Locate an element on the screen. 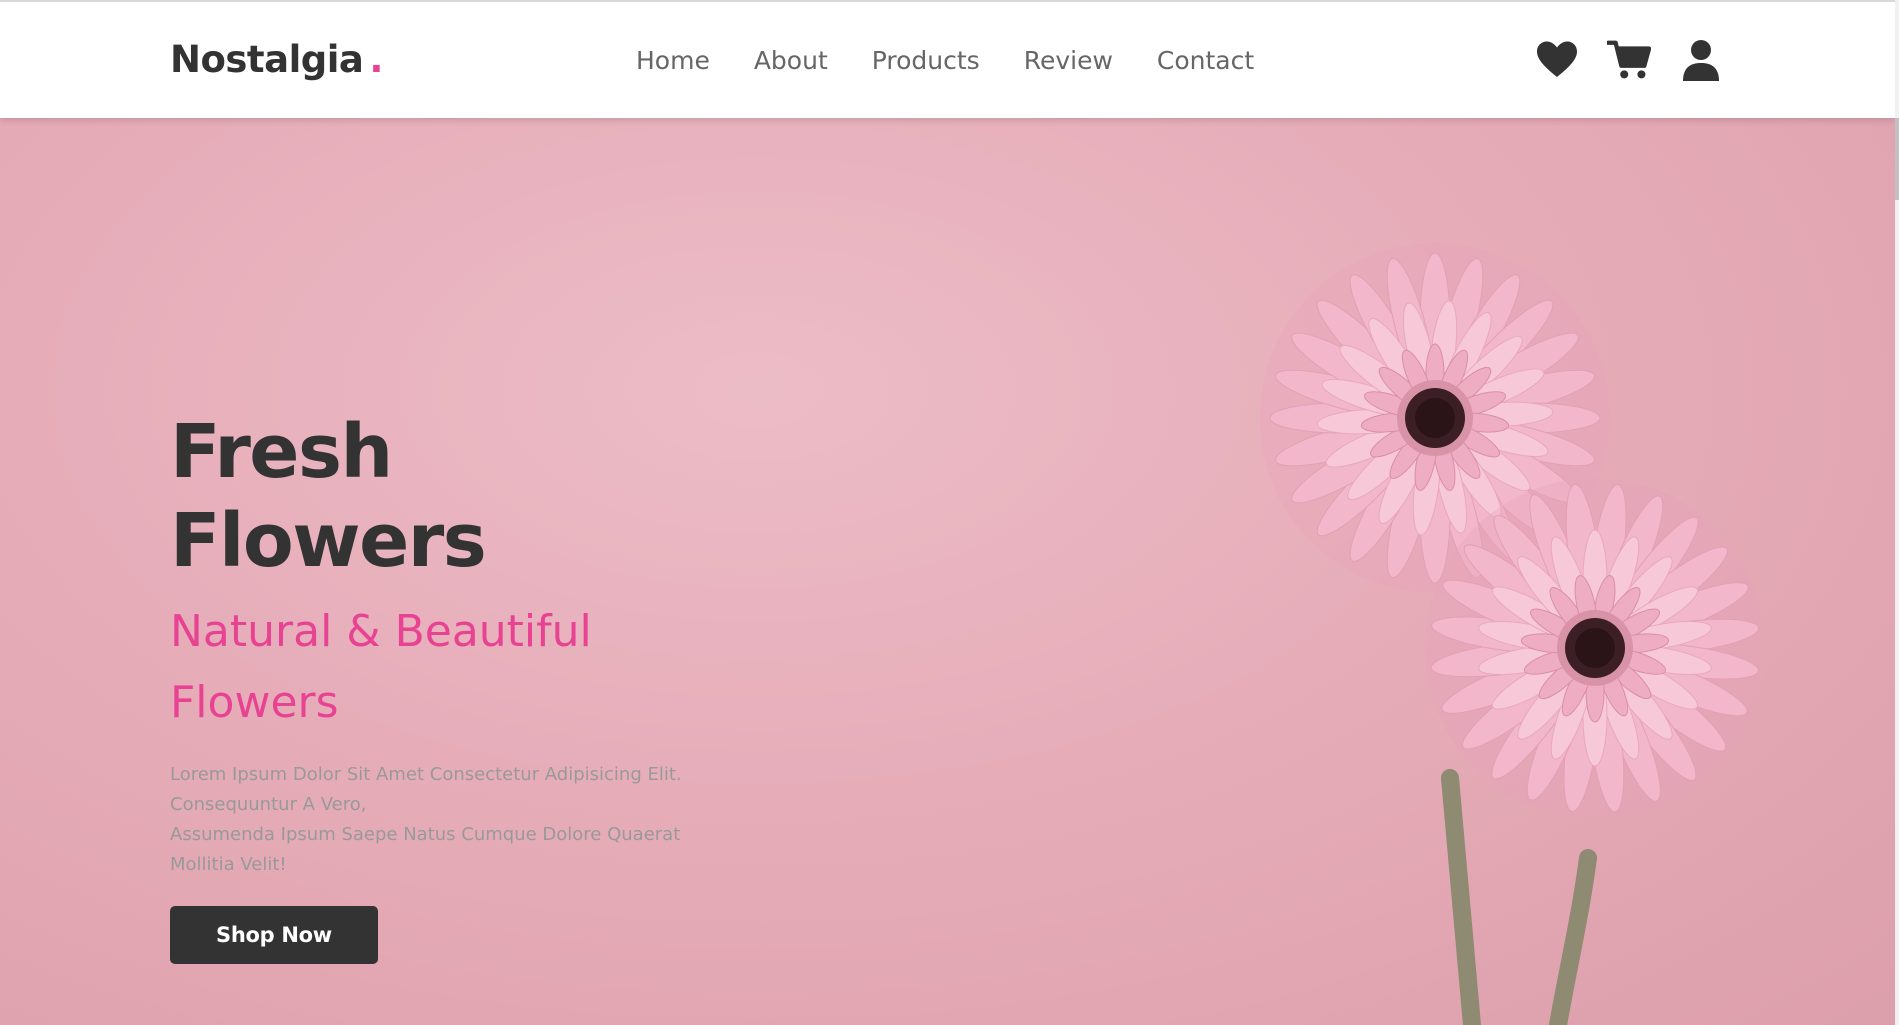  cart-icon is located at coordinates (1629, 60).